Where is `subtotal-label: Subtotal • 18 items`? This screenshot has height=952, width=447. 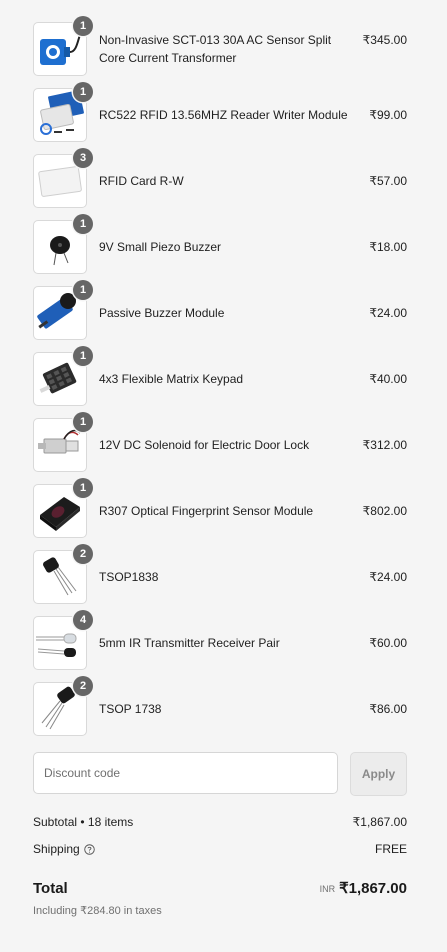 subtotal-label: Subtotal • 18 items is located at coordinates (83, 822).